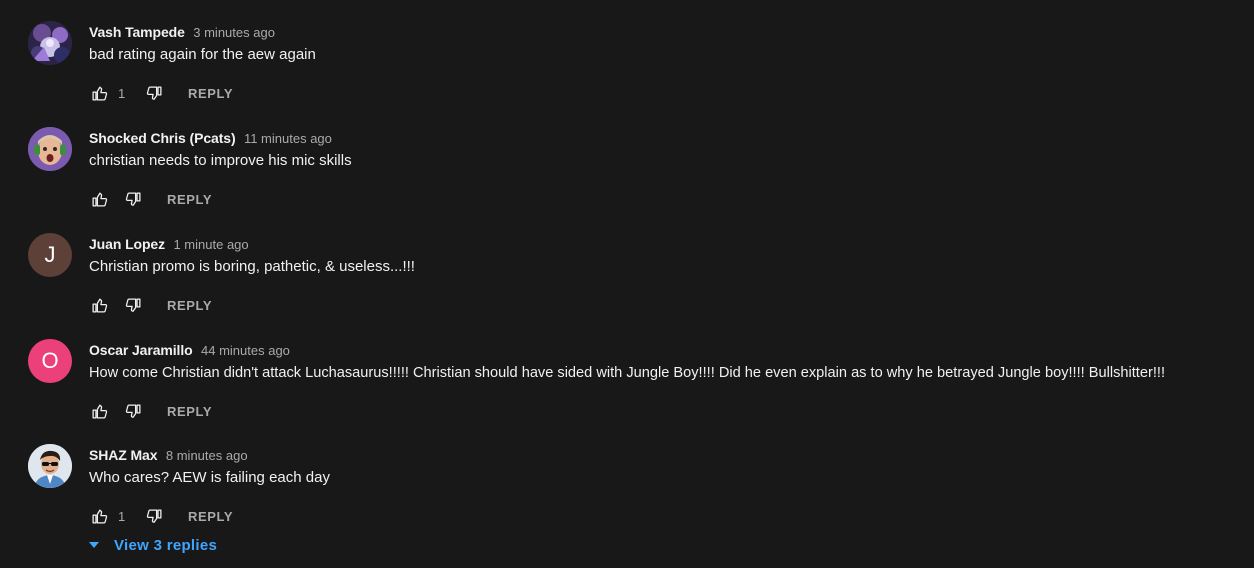  Describe the element at coordinates (94, 545) in the screenshot. I see `caret-down-icon` at that location.